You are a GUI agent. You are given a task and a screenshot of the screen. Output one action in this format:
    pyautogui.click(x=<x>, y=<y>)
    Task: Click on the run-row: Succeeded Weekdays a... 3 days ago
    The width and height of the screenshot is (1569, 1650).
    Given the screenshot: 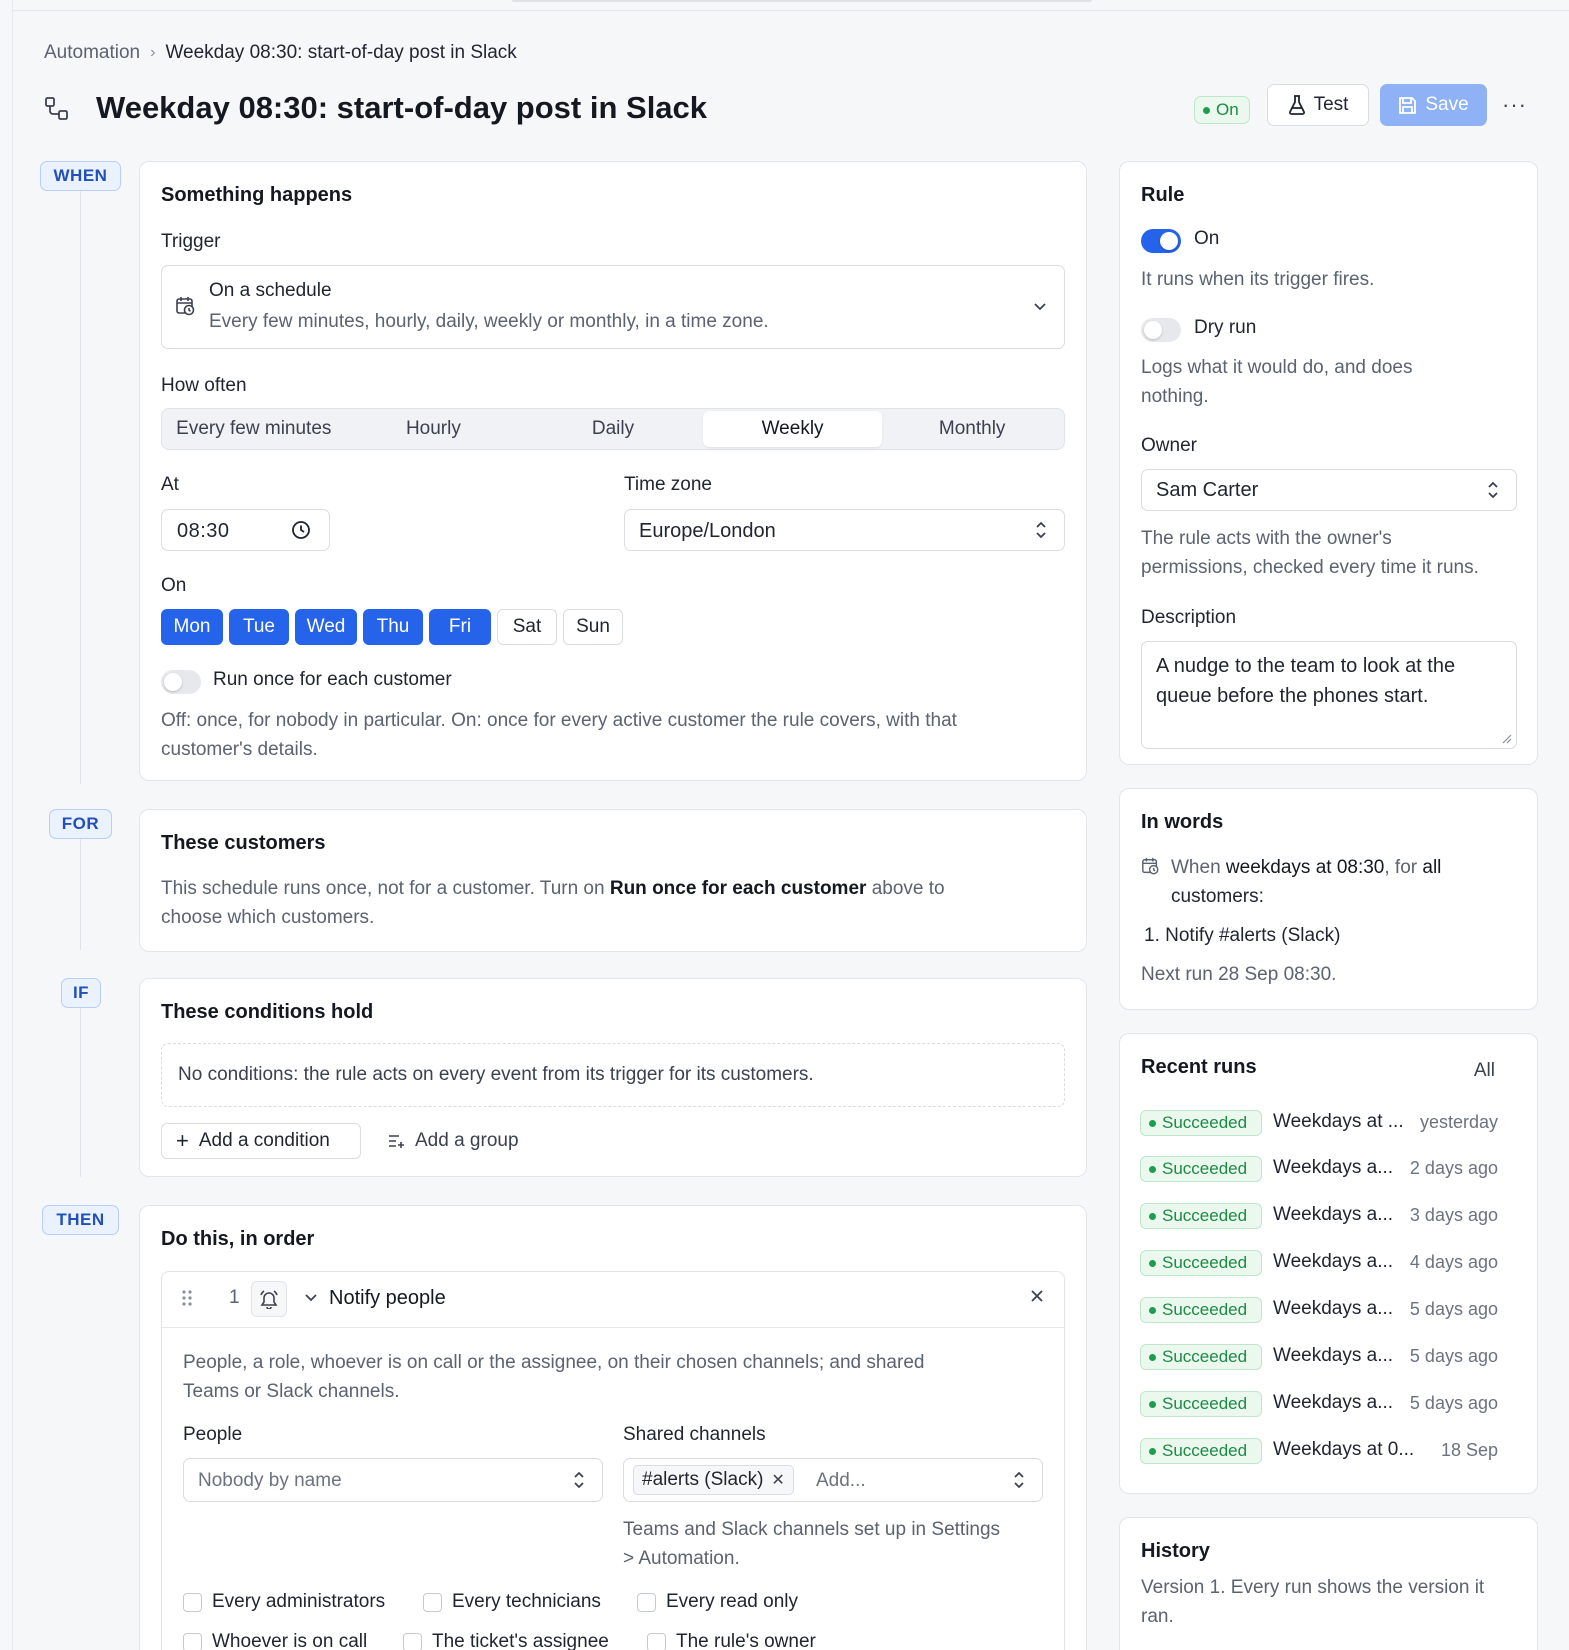 What is the action you would take?
    pyautogui.click(x=1319, y=1217)
    